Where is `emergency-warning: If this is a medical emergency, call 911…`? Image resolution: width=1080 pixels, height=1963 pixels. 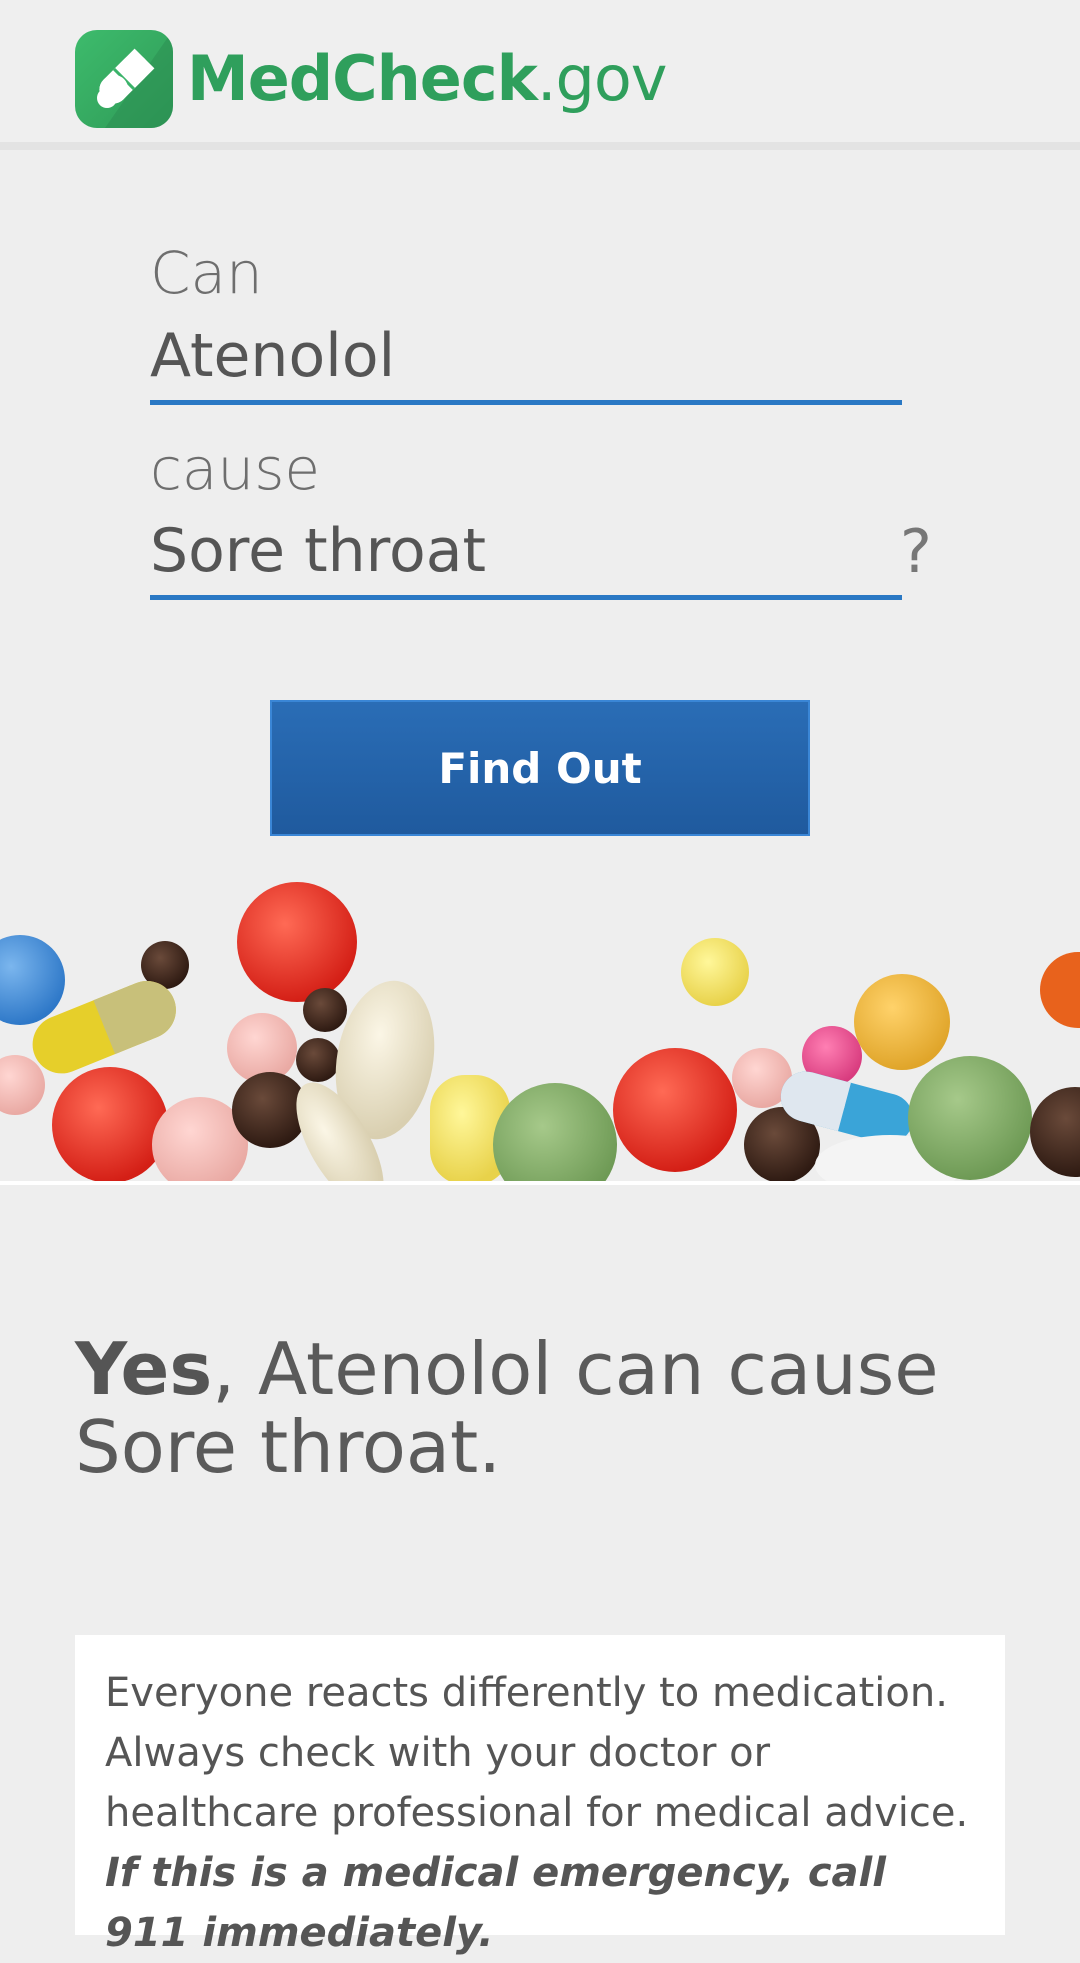 emergency-warning: If this is a medical emergency, call 911… is located at coordinates (495, 1903).